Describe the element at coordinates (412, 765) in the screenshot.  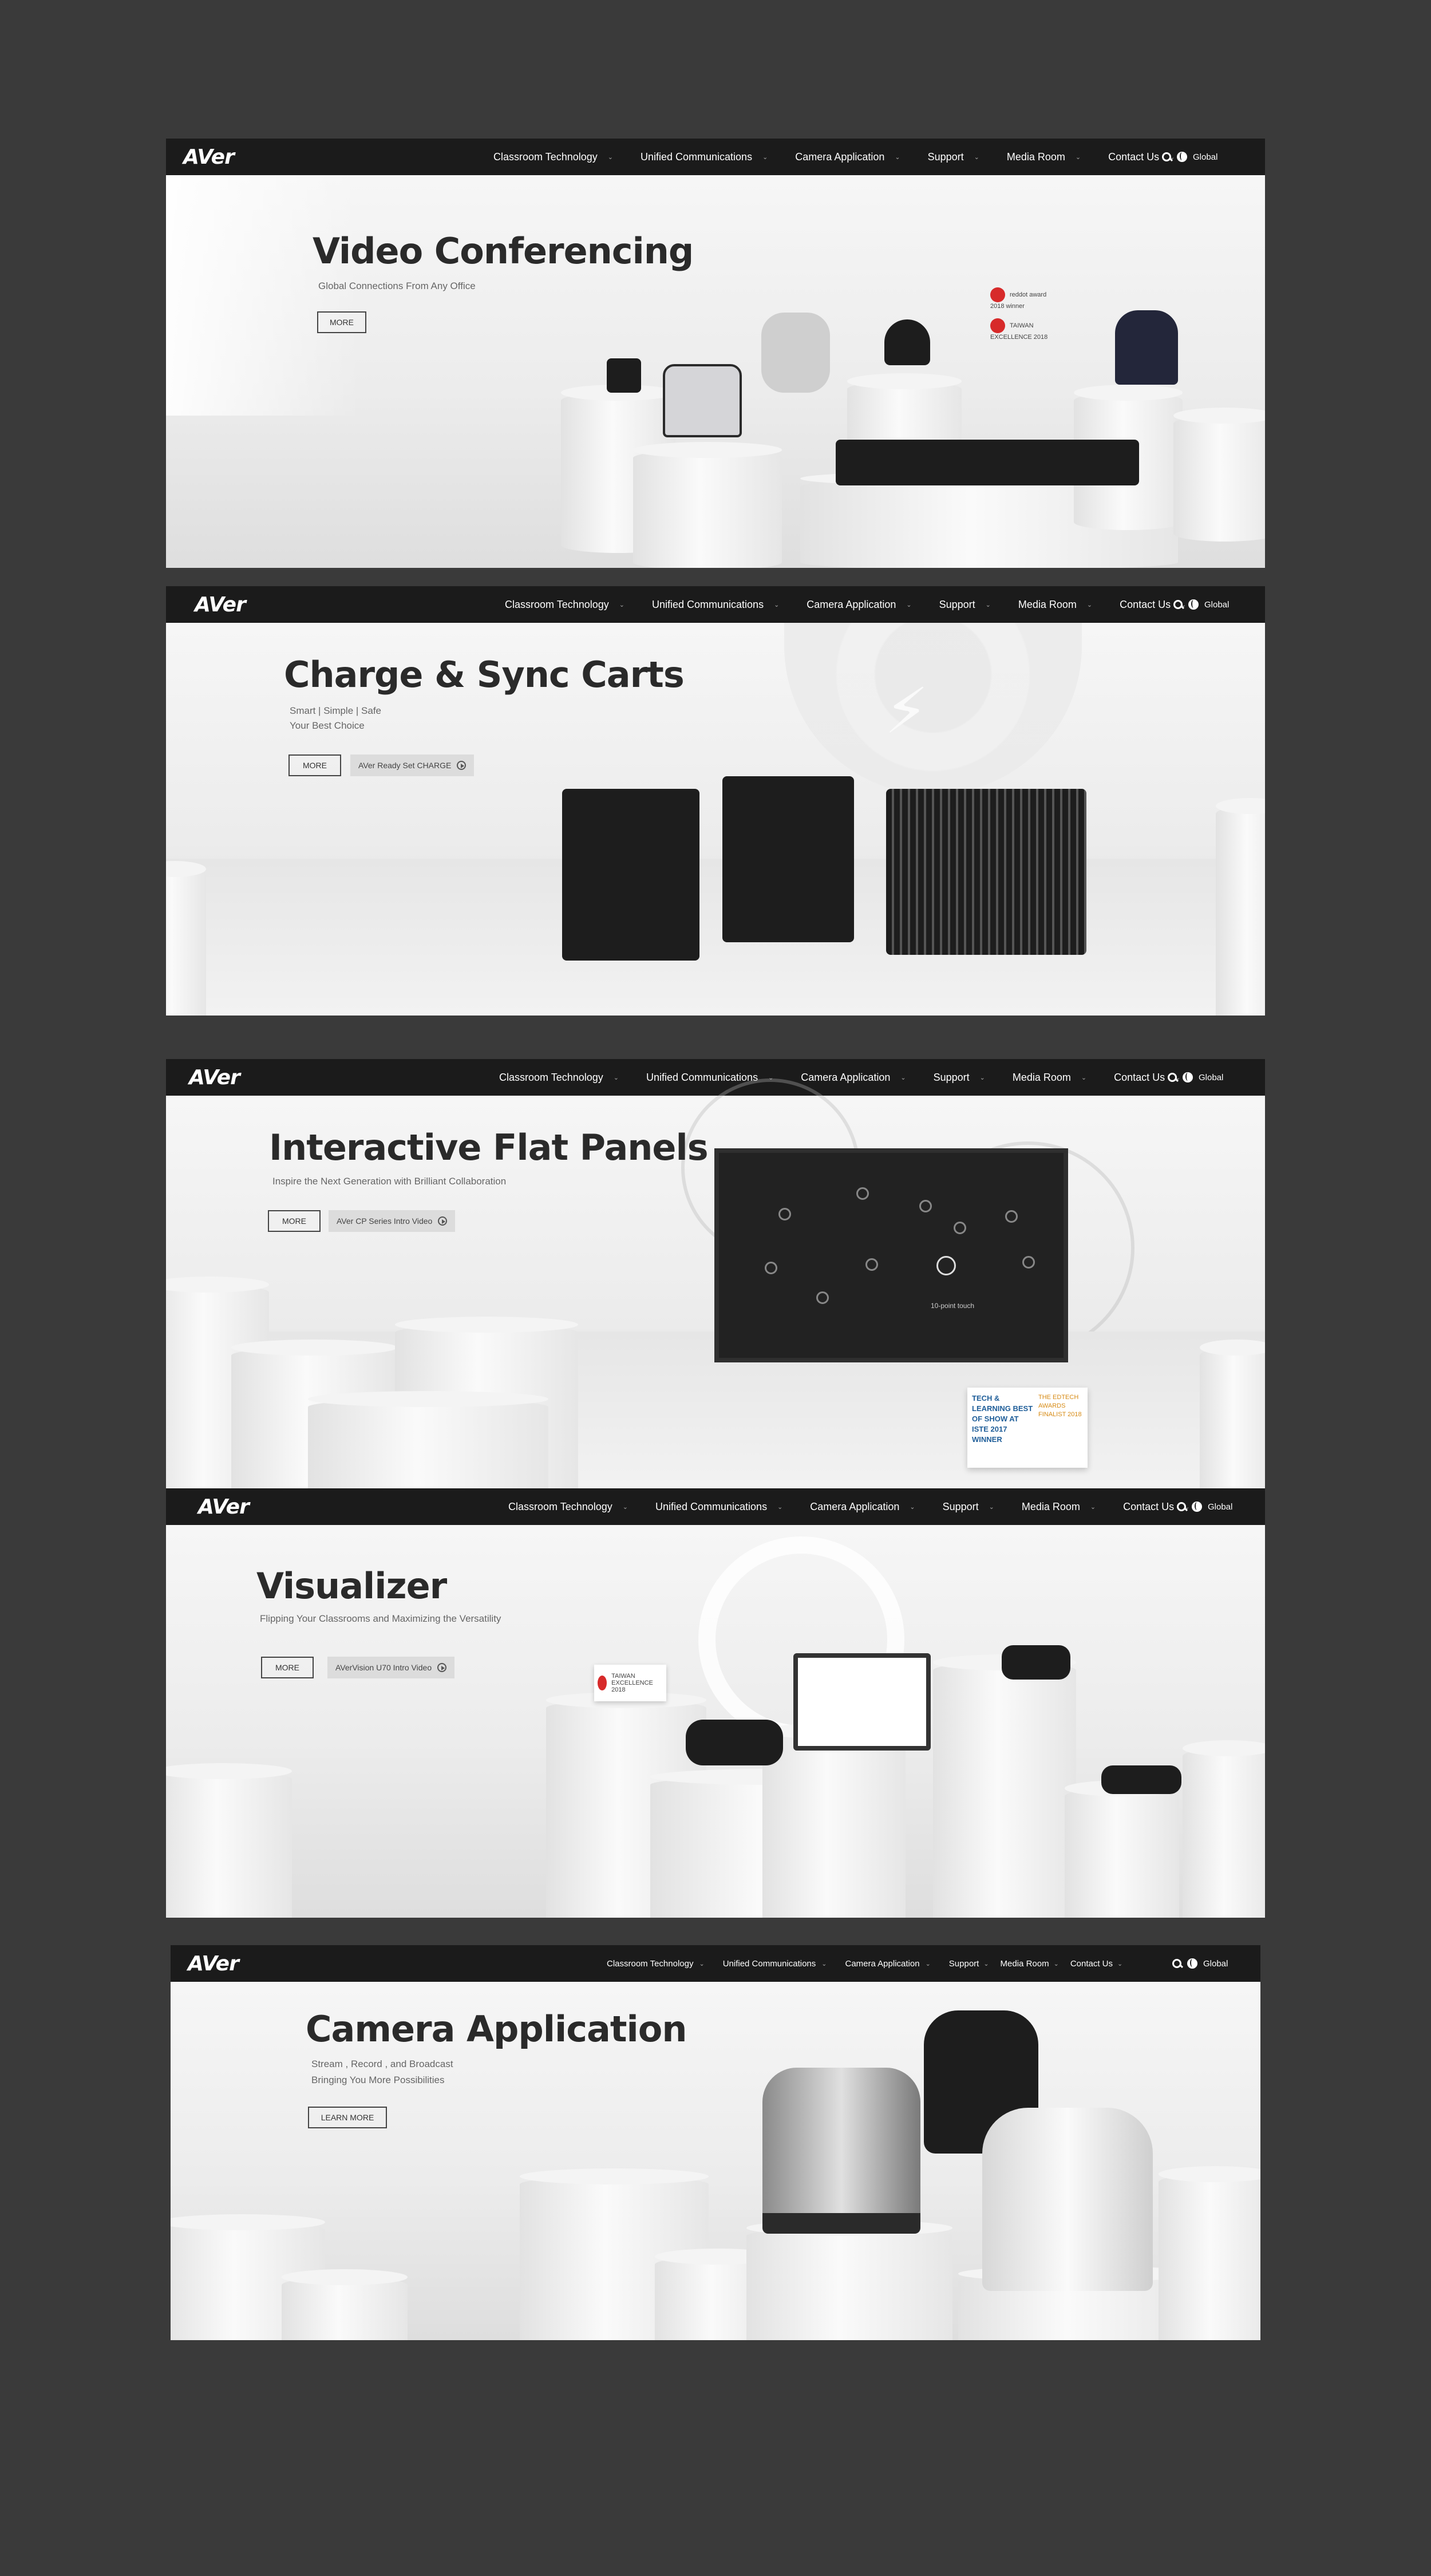
I see `ready-set-charge-button: AVer Ready Set CHARGE` at that location.